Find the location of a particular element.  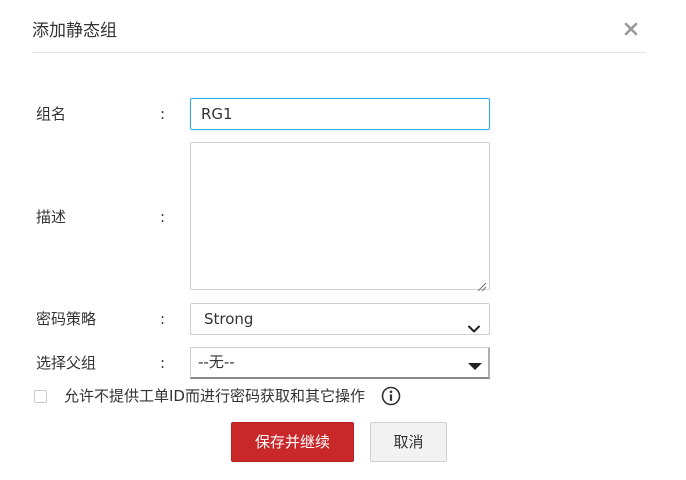

description-textarea is located at coordinates (340, 217).